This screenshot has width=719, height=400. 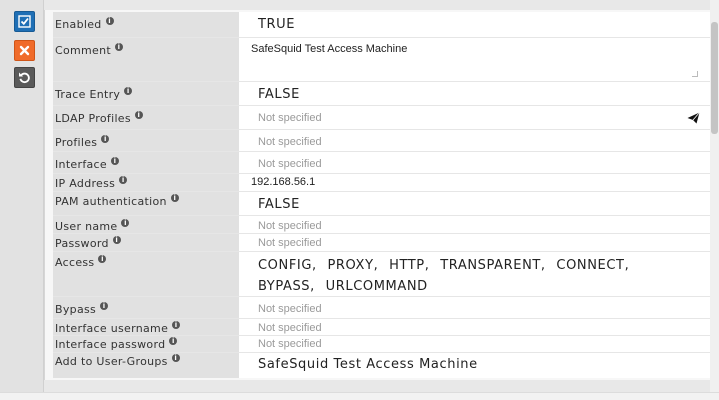 What do you see at coordinates (474, 93) in the screenshot?
I see `trace-entry-value: FALSE` at bounding box center [474, 93].